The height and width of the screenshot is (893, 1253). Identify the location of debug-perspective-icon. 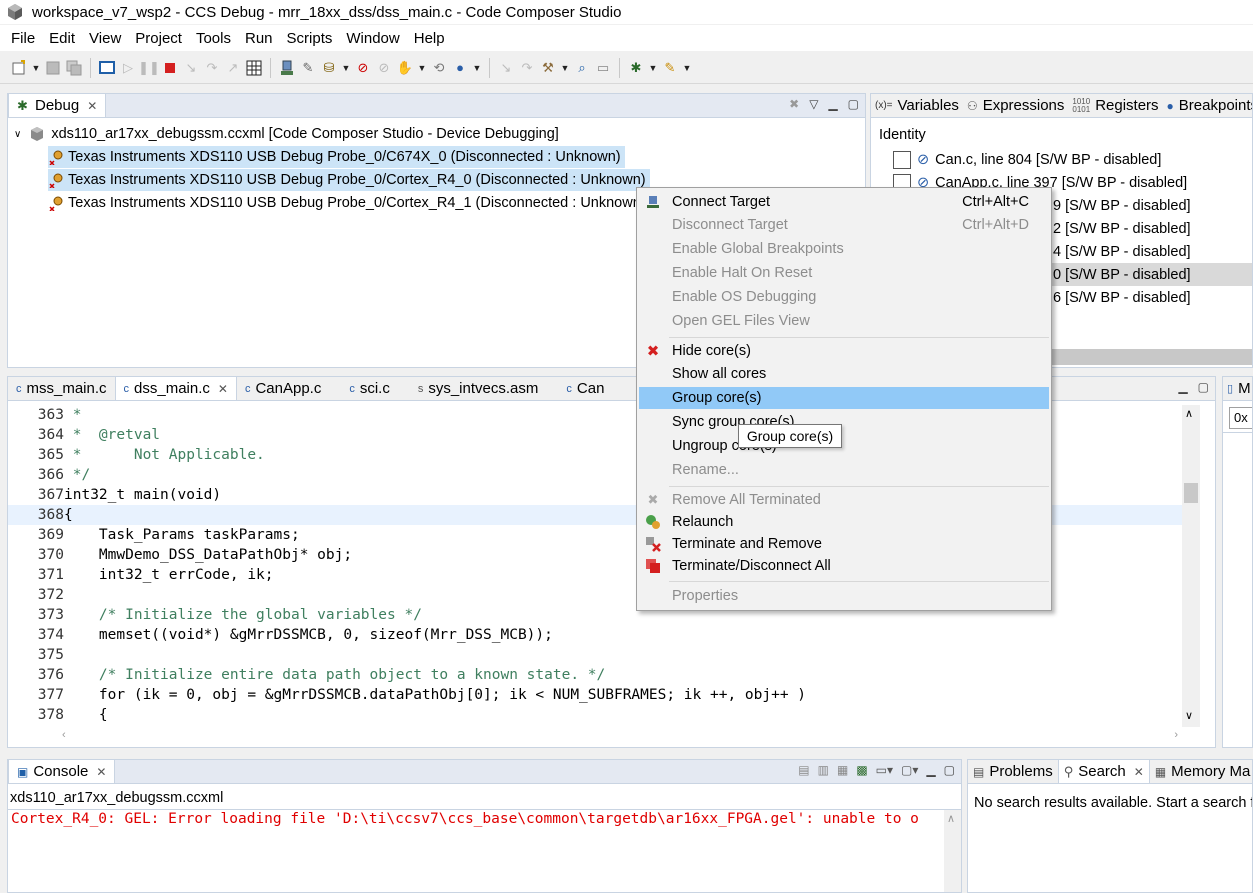
(107, 68).